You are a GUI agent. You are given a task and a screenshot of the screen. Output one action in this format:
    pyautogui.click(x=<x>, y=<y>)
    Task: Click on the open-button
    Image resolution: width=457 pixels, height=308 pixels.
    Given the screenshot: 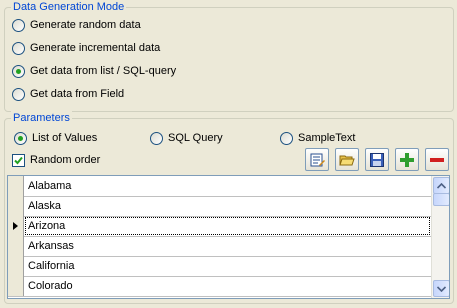 What is the action you would take?
    pyautogui.click(x=347, y=159)
    